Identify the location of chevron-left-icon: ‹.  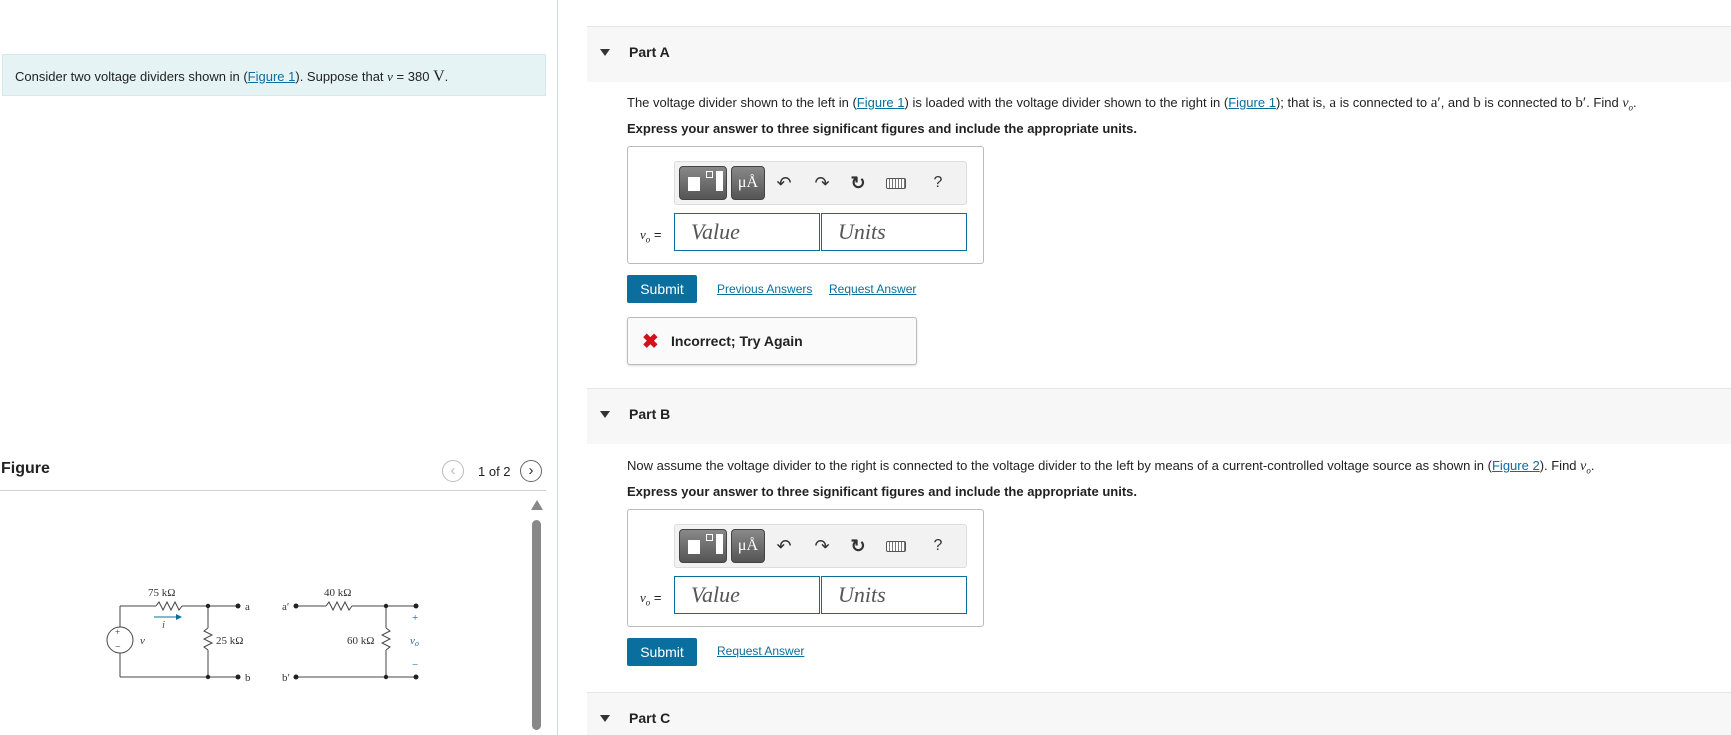
(453, 471).